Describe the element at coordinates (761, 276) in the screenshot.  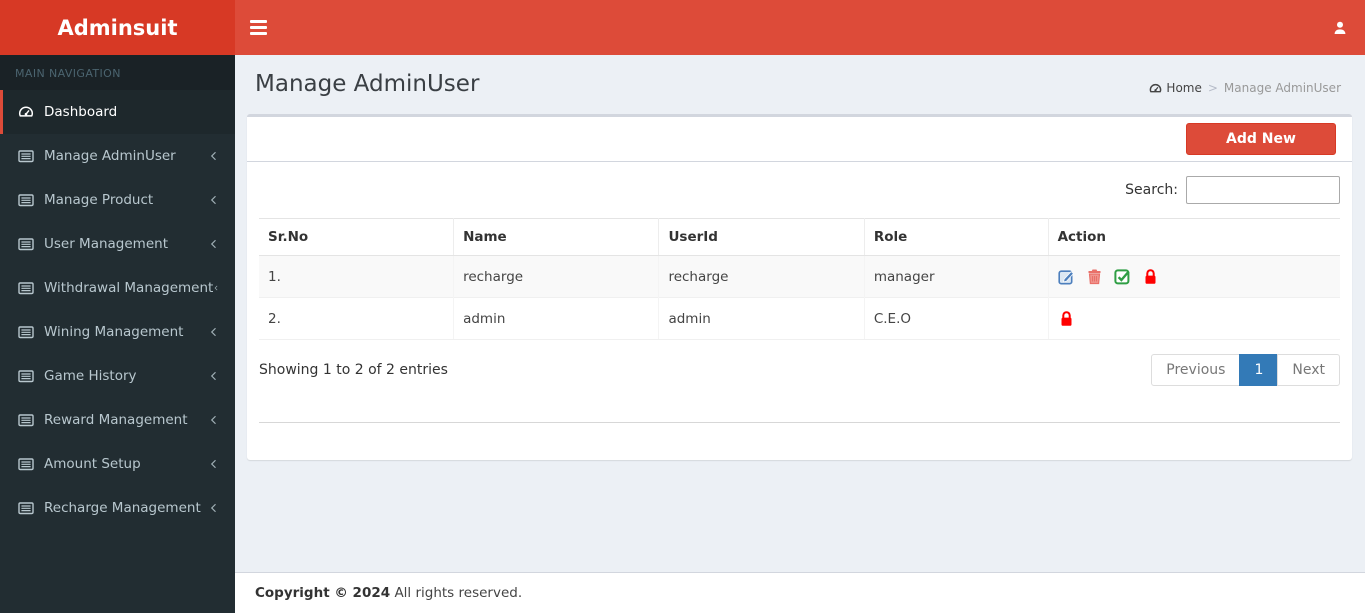
I see `cell-userid: recharge` at that location.